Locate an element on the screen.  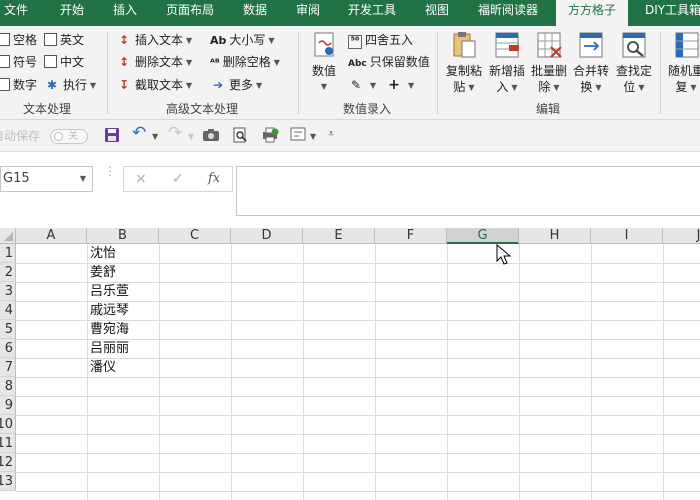
delete-text-icon: ↕ is located at coordinates (124, 62).